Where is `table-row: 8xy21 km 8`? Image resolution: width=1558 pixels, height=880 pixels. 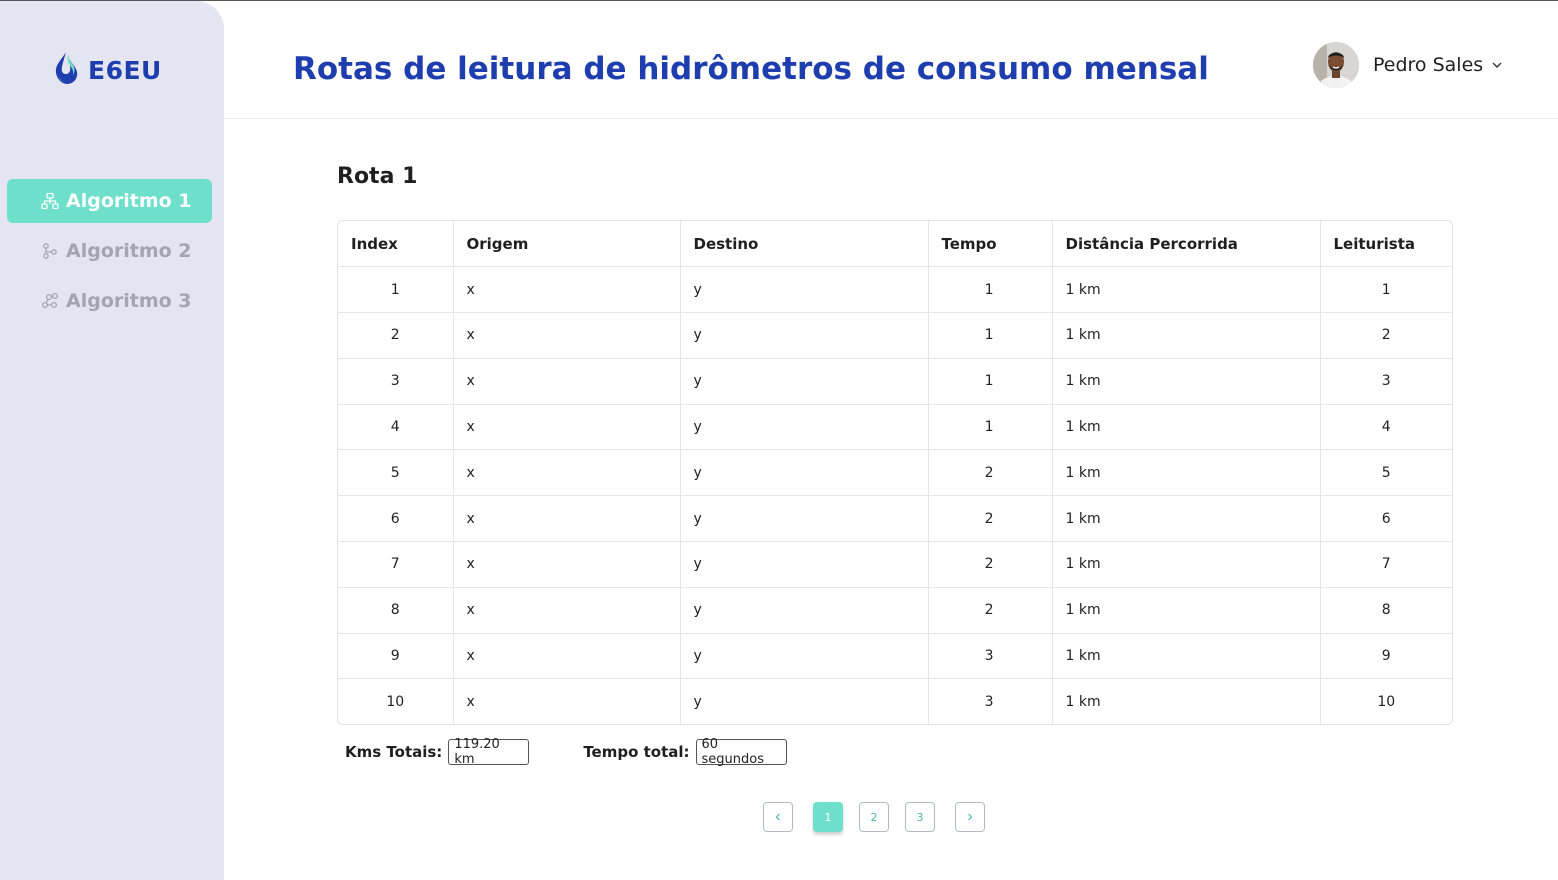
table-row: 8xy21 km 8 is located at coordinates (895, 610).